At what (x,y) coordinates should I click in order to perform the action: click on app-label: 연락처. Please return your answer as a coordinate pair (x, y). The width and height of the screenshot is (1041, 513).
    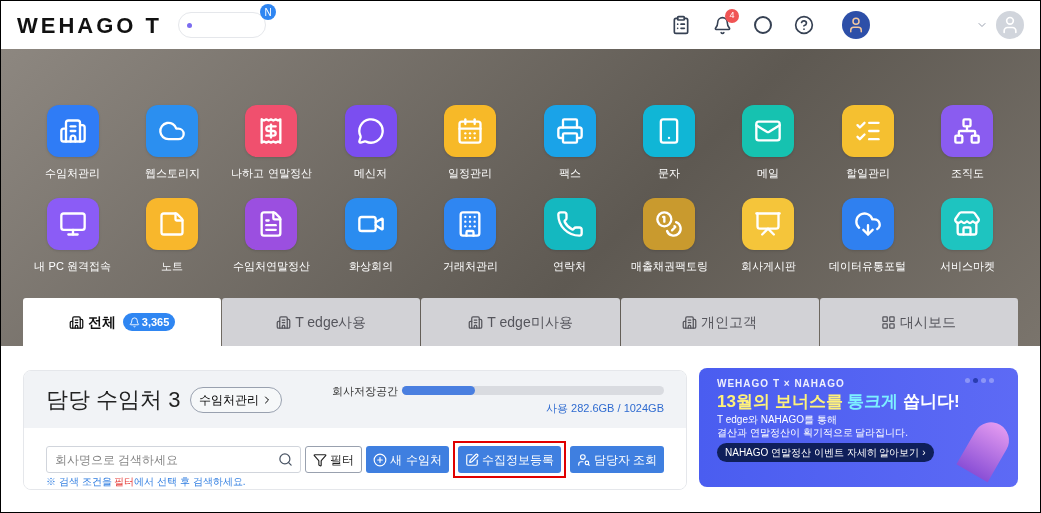
    Looking at the image, I should click on (570, 265).